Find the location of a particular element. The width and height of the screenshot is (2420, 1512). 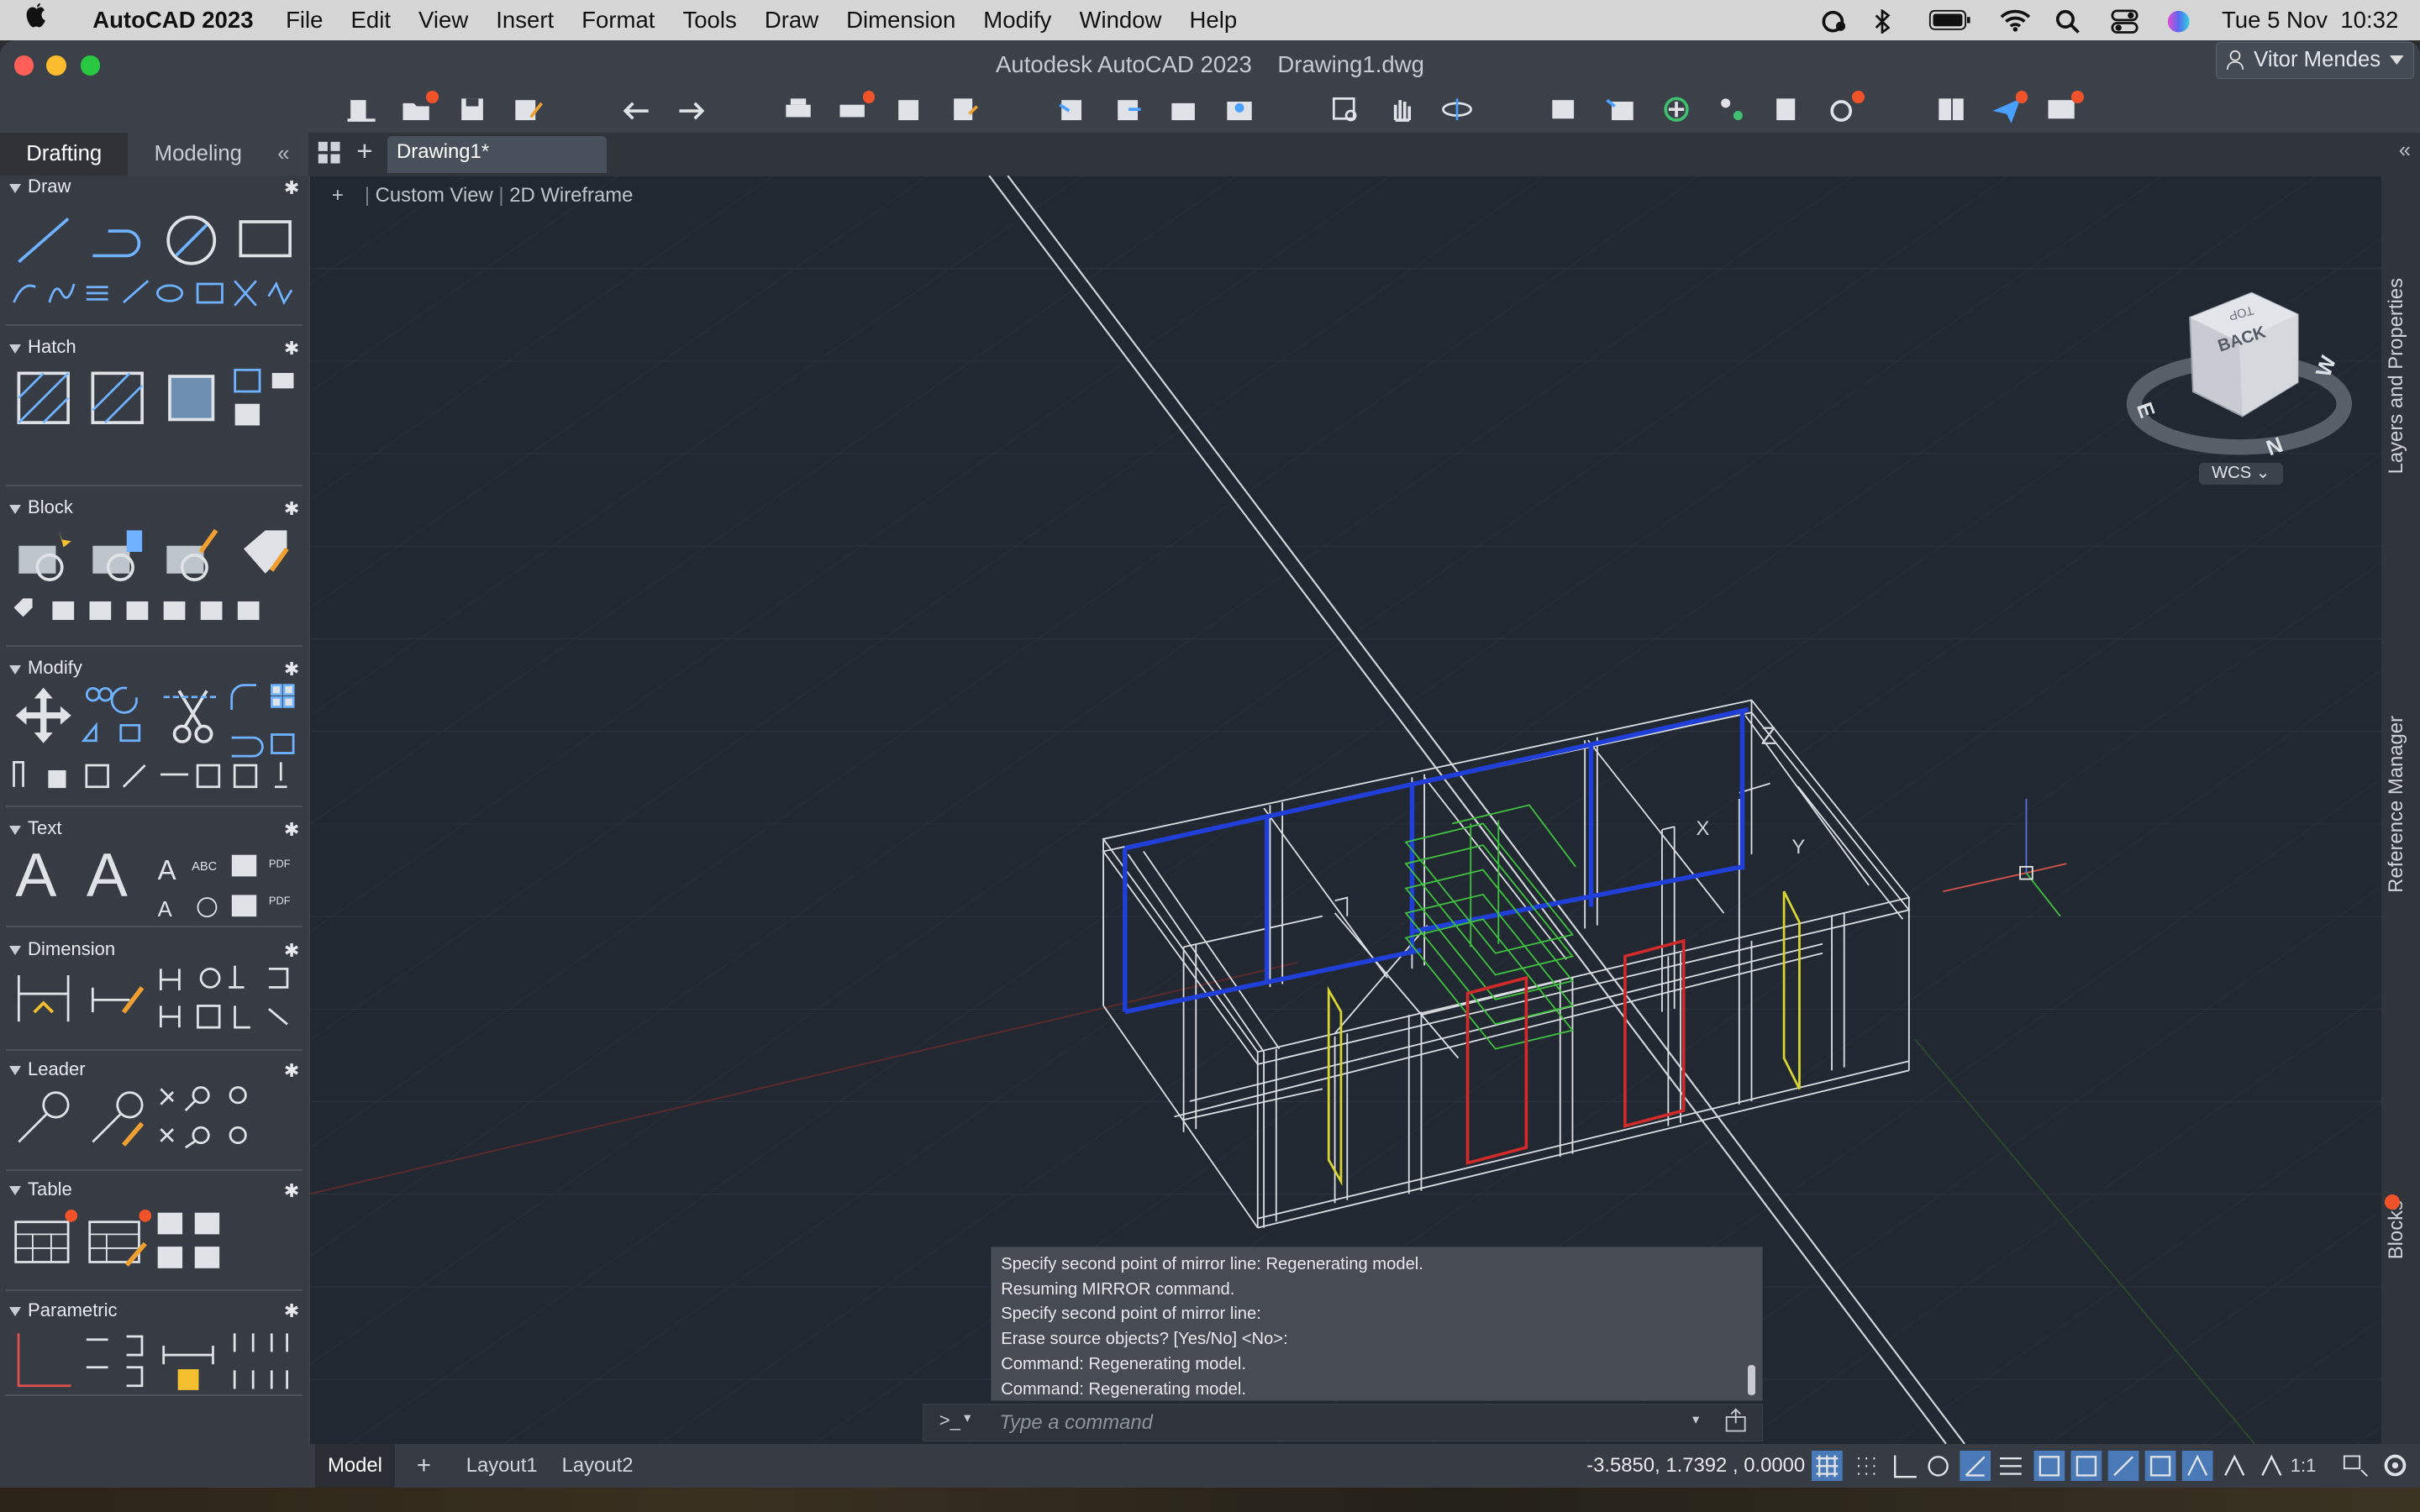

redo-icon is located at coordinates (691, 109).